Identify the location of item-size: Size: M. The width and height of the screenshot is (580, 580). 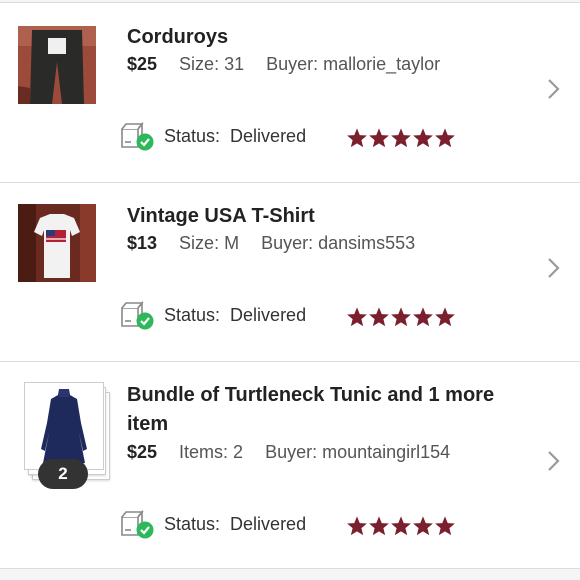
(209, 243).